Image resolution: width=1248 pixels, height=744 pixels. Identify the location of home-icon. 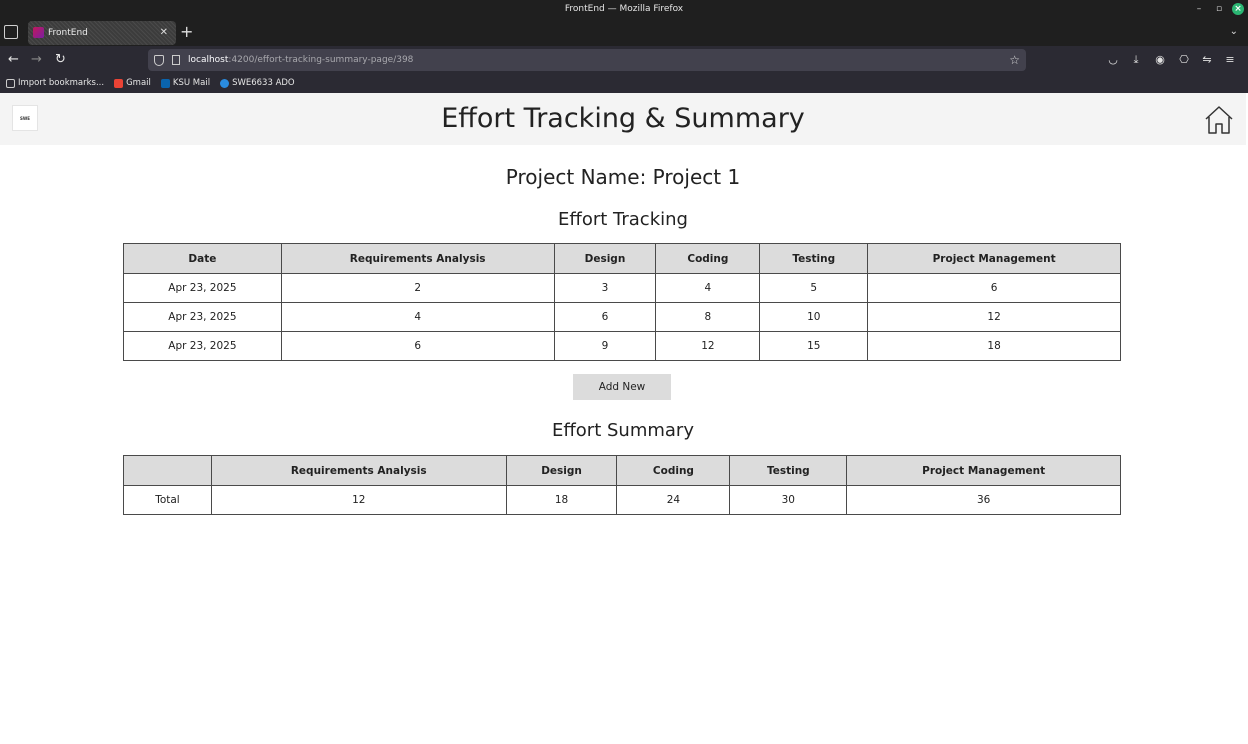
(1219, 120).